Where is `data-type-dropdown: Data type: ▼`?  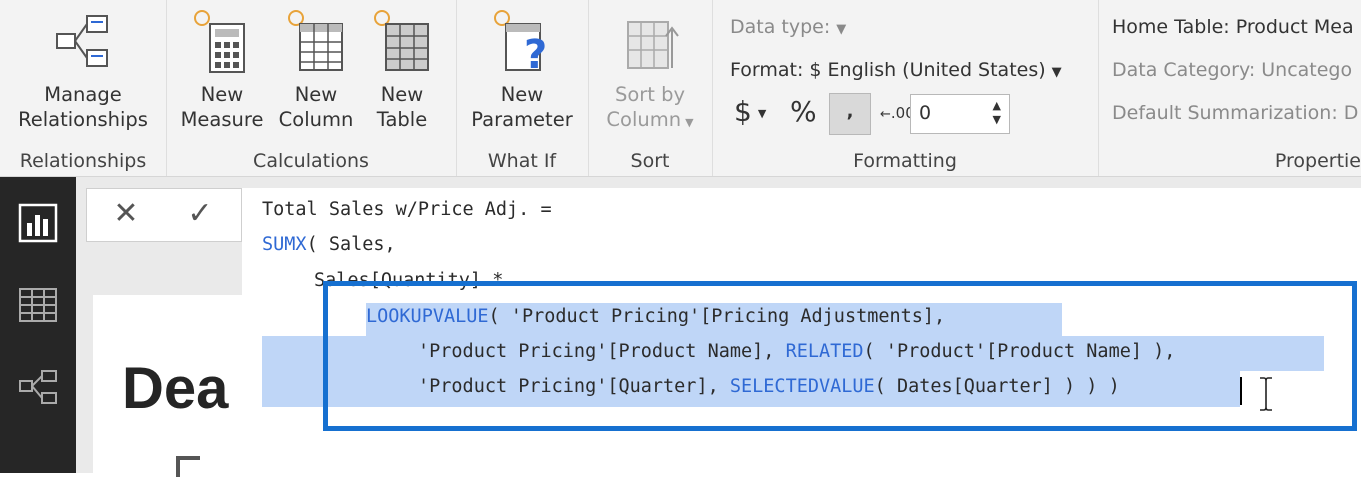
data-type-dropdown: Data type: ▼ is located at coordinates (788, 27).